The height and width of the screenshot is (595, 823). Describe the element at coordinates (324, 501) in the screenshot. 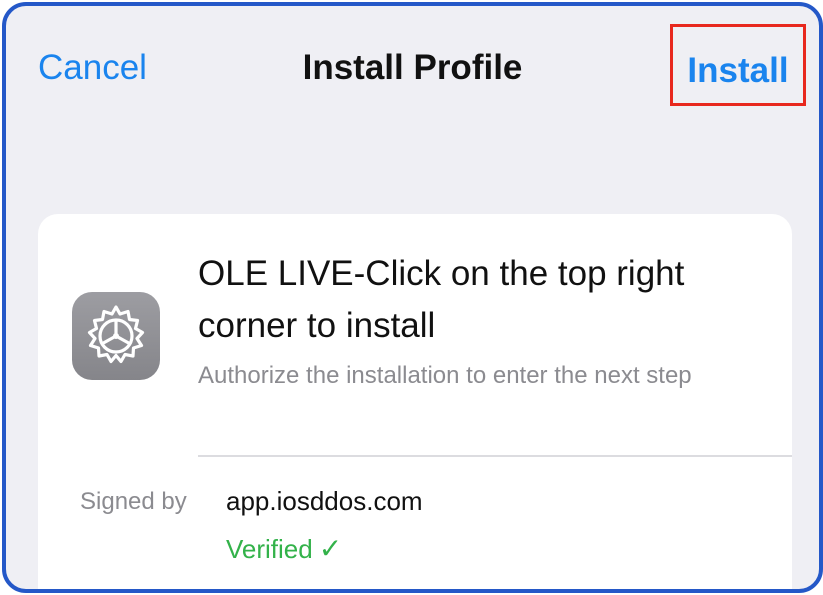

I see `signed-by-value: app.iosddos.com` at that location.